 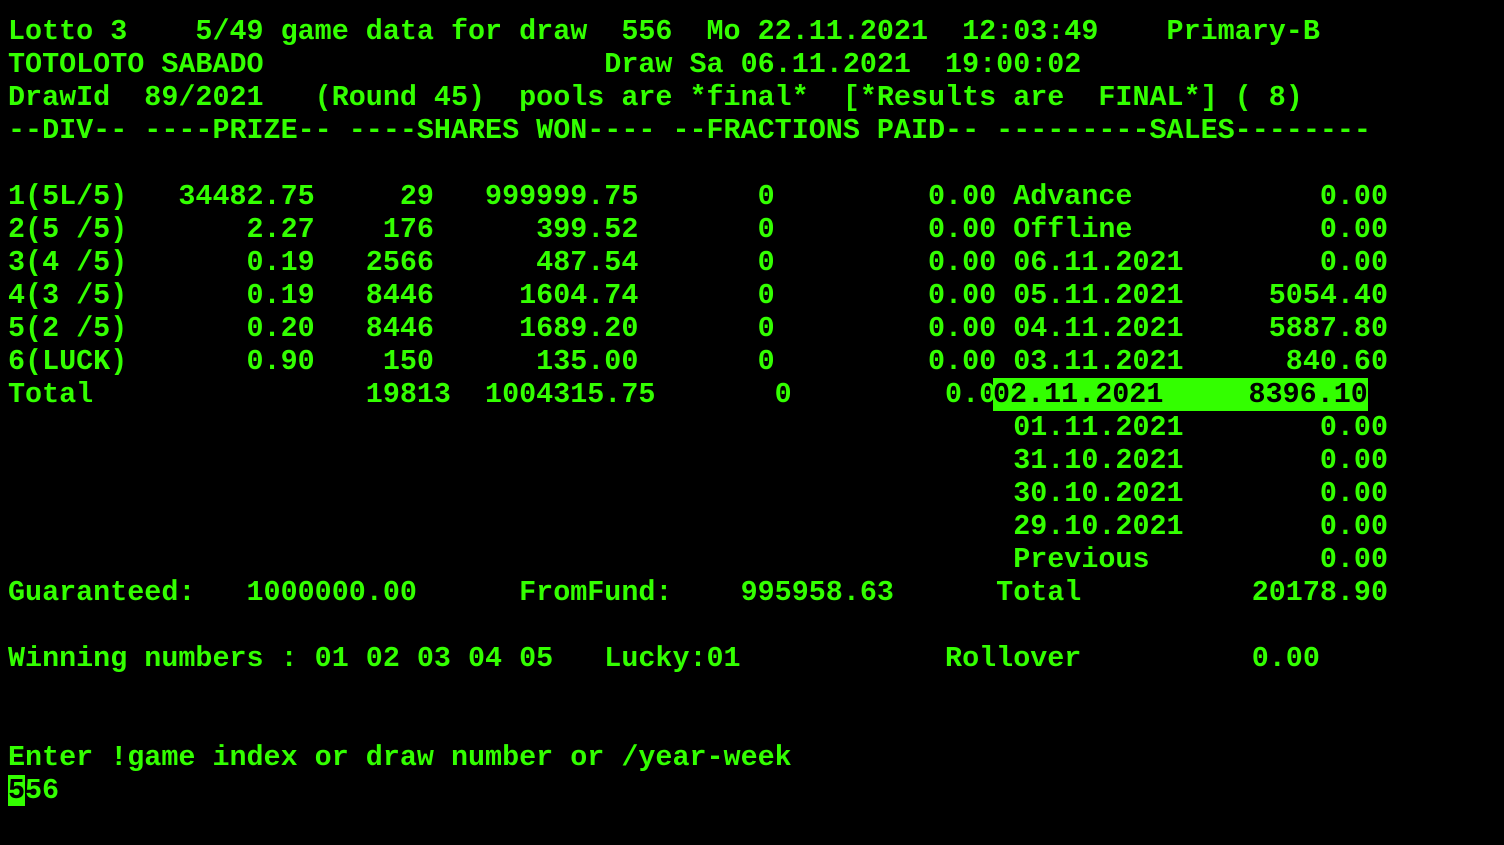 What do you see at coordinates (698, 526) in the screenshot?
I see `sales-row: 29.10.2021 0.00` at bounding box center [698, 526].